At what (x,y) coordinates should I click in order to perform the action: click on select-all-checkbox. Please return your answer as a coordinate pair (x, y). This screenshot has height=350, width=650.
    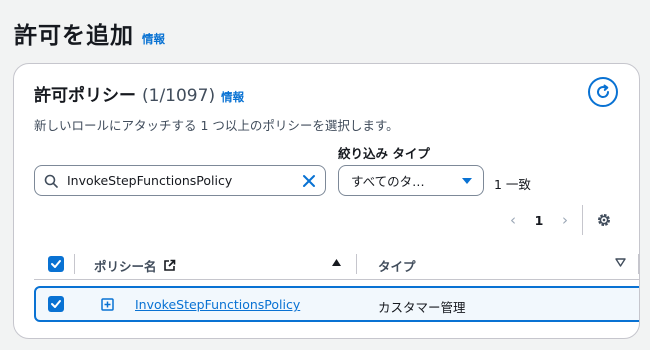
    Looking at the image, I should click on (56, 264).